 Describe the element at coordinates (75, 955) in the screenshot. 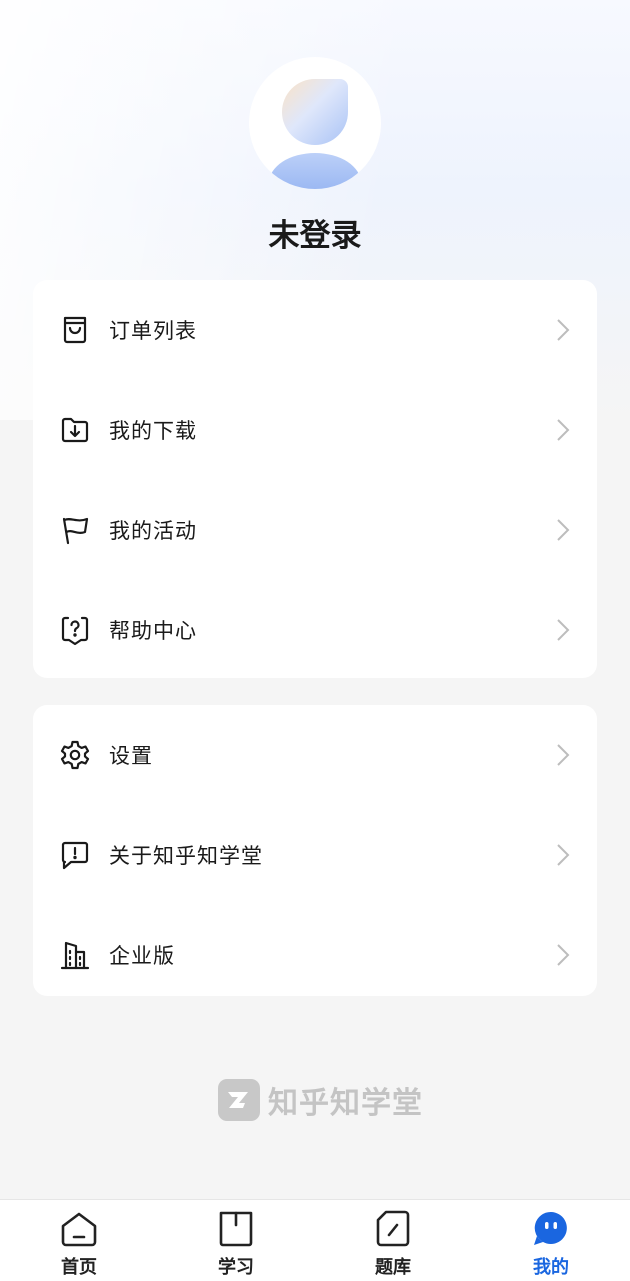

I see `building-icon` at that location.